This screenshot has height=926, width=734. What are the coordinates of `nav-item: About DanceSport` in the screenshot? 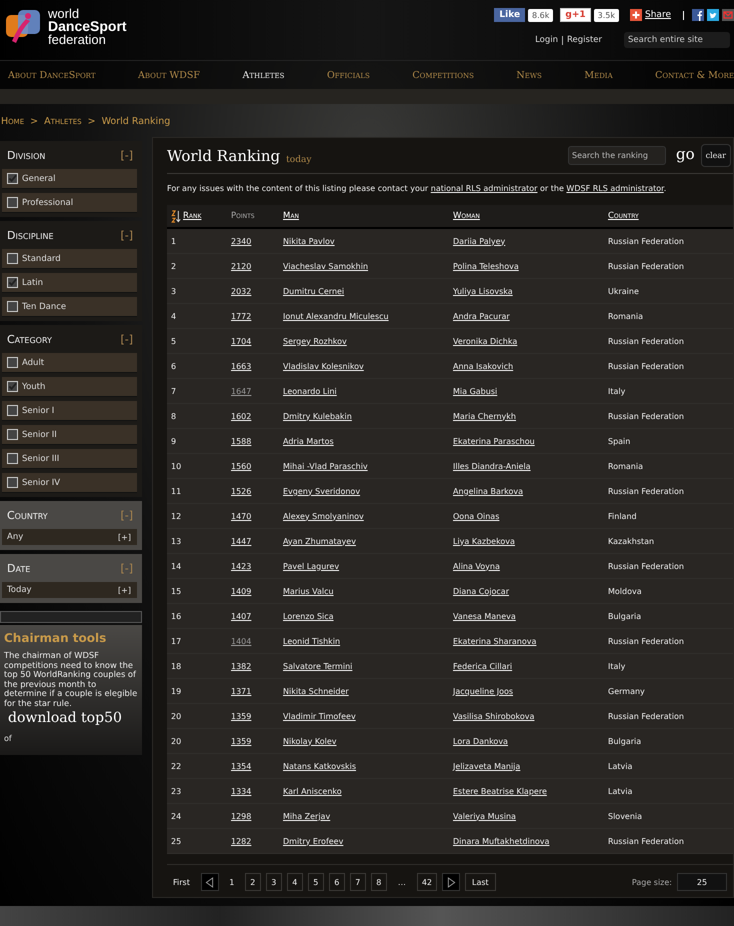 It's located at (52, 75).